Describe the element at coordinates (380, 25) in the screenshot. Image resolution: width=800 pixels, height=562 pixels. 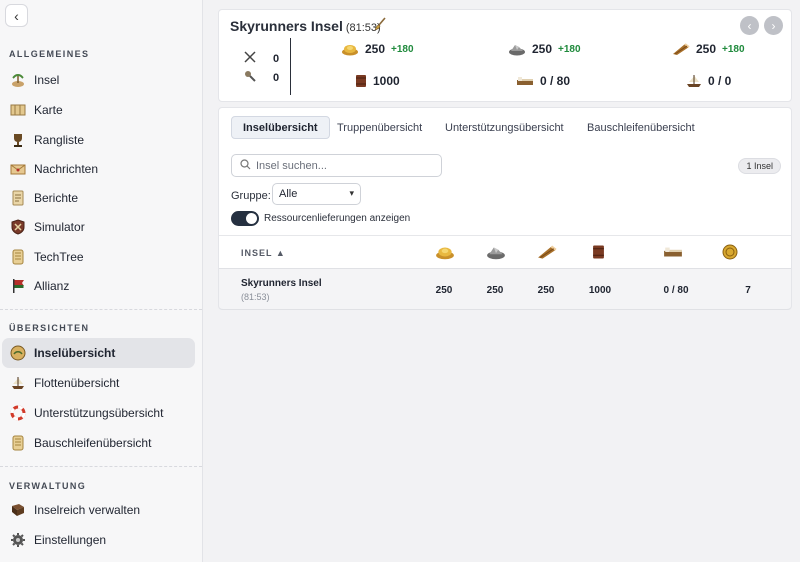
I see `rename-brush-icon` at that location.